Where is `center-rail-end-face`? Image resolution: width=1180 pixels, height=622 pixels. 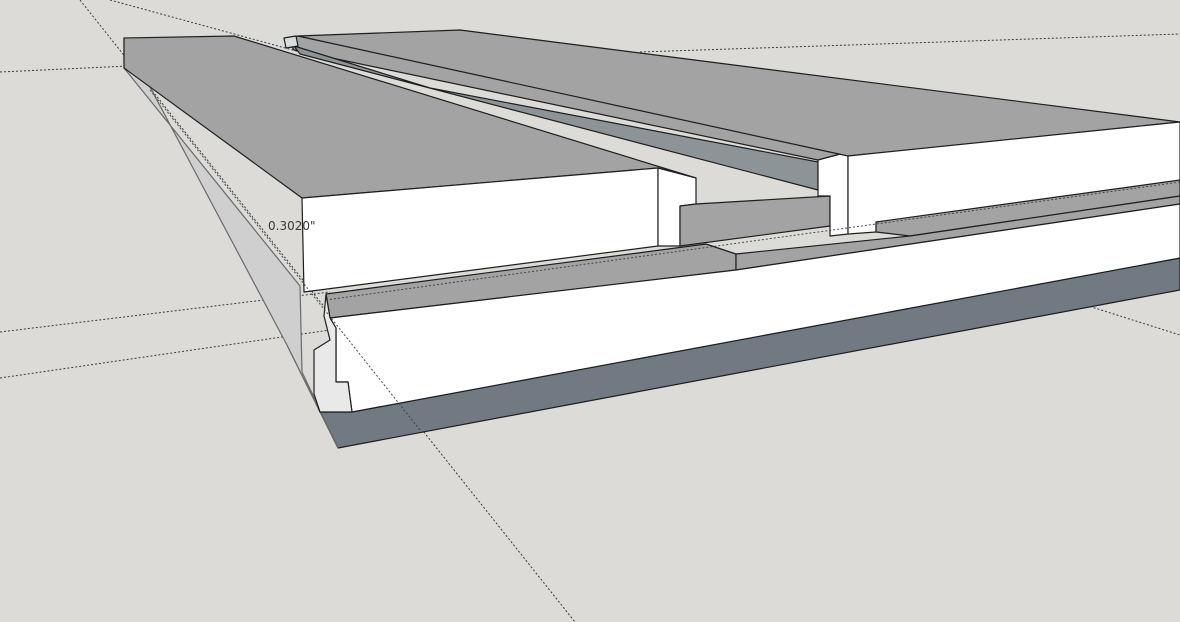 center-rail-end-face is located at coordinates (291, 42).